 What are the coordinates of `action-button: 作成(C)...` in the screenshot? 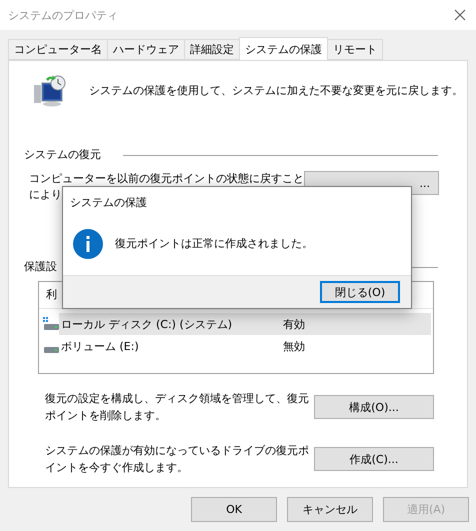 It's located at (374, 459).